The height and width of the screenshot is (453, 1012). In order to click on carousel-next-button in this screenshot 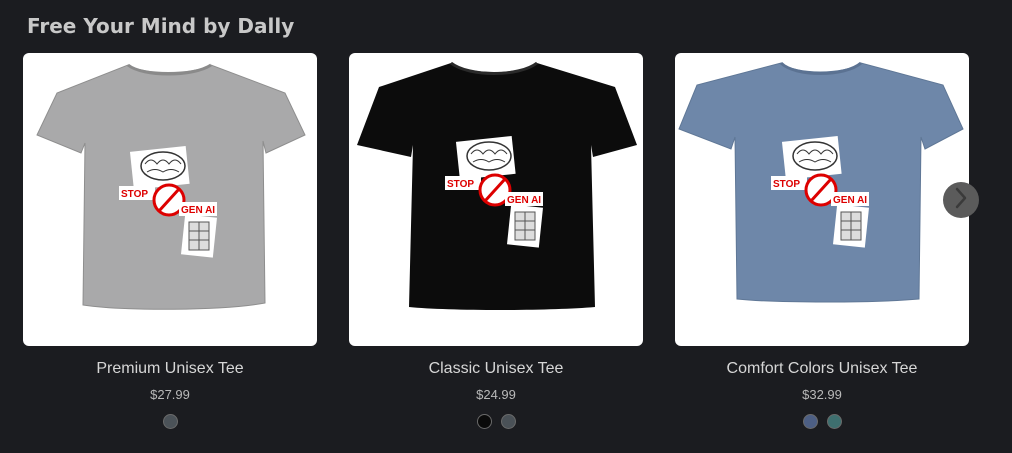, I will do `click(961, 200)`.